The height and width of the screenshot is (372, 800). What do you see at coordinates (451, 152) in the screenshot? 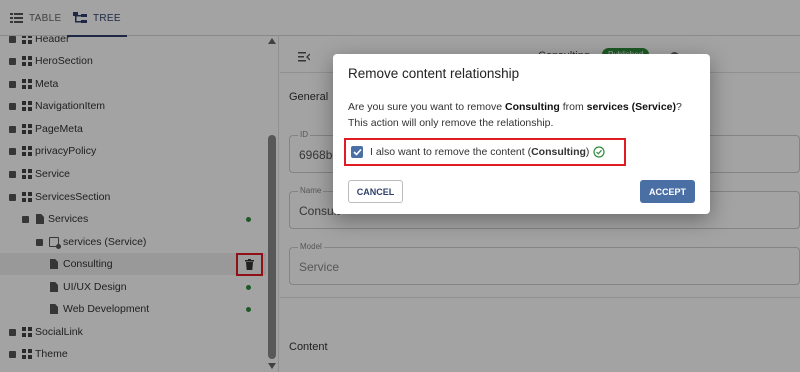
I see `checkbox-label-prefix: I also want to remove the content (` at bounding box center [451, 152].